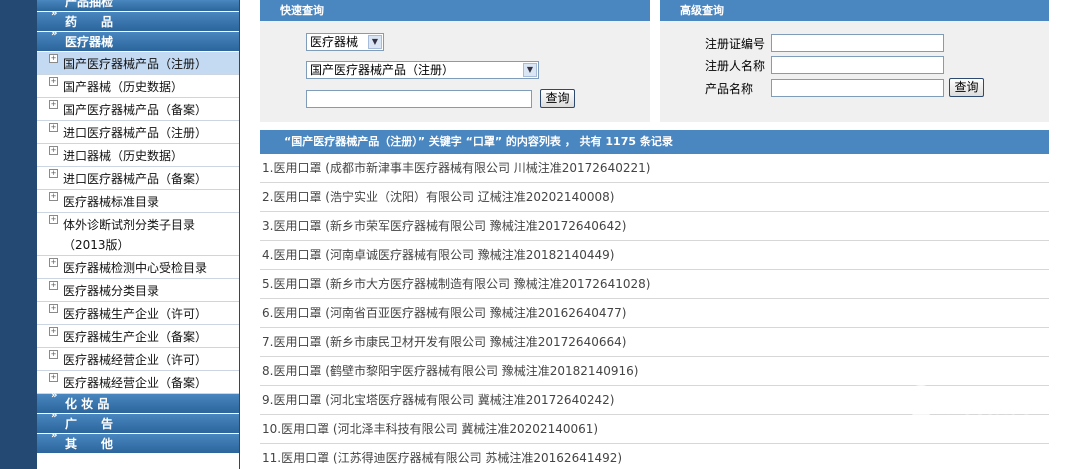  I want to click on sidebar-item-distributor-license: + 医疗器械经营企业（许可）, so click(138, 359).